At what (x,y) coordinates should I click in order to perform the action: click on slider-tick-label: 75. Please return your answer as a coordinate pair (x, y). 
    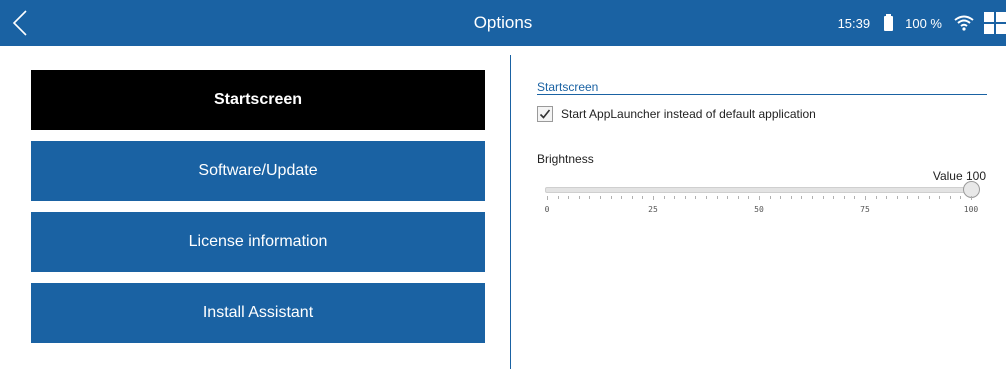
    Looking at the image, I should click on (865, 209).